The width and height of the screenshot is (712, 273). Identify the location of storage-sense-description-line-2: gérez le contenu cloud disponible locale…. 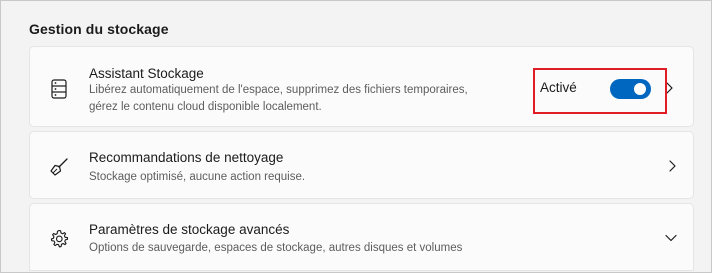
(205, 107).